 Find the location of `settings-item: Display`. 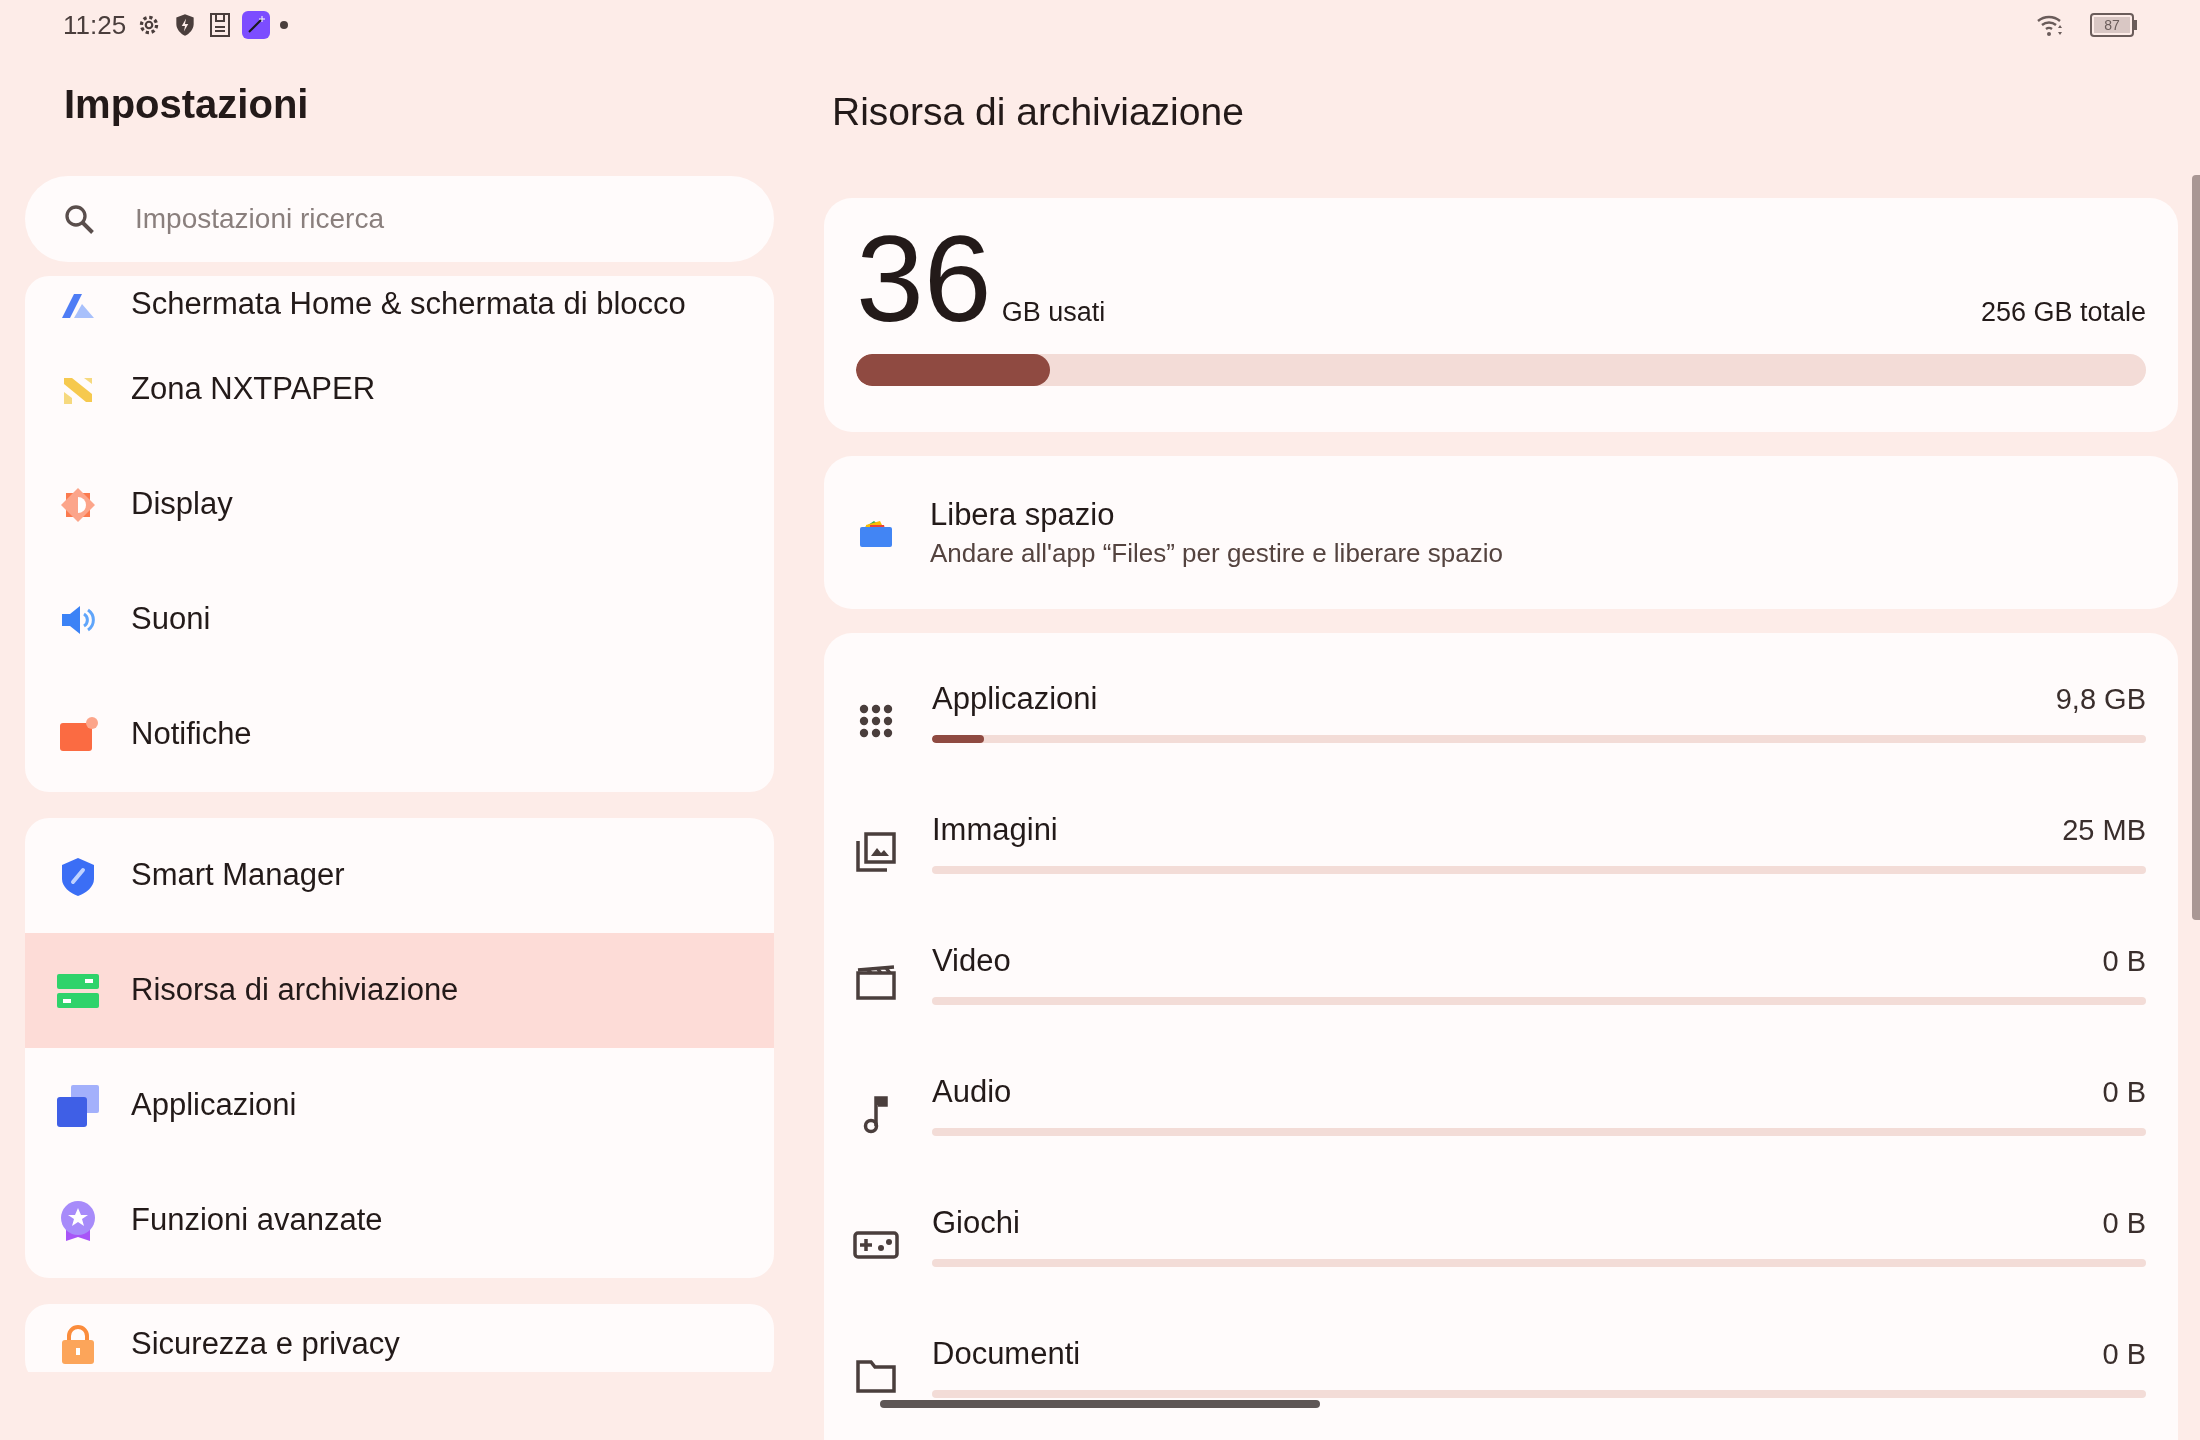

settings-item: Display is located at coordinates (399, 504).